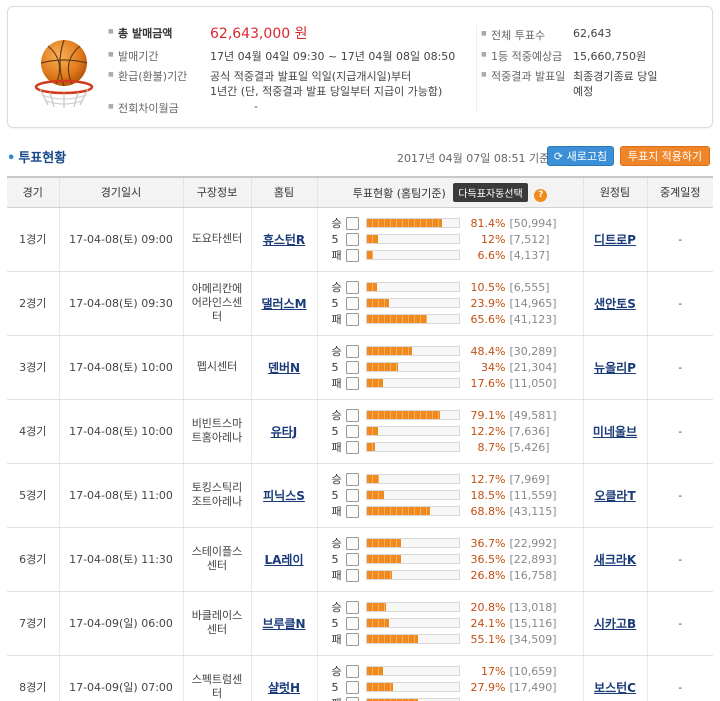  Describe the element at coordinates (490, 192) in the screenshot. I see `auto-select-button: 다득표자동선택` at that location.